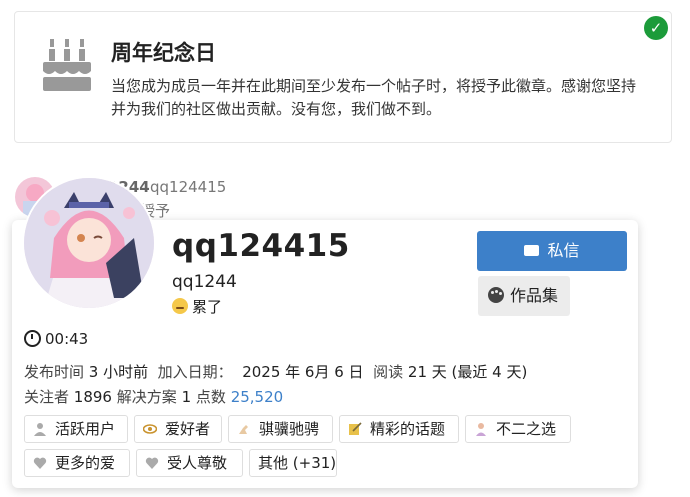  Describe the element at coordinates (47, 397) in the screenshot. I see `followers-label: 关注者` at that location.